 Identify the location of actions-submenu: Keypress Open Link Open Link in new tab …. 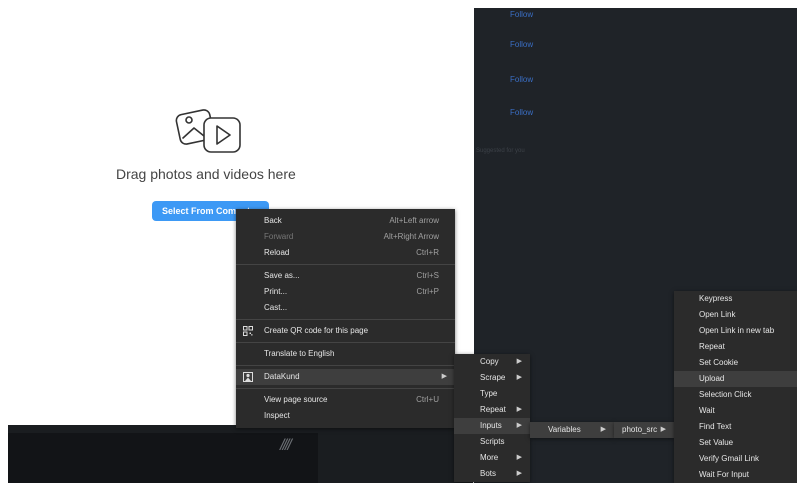
(735, 387).